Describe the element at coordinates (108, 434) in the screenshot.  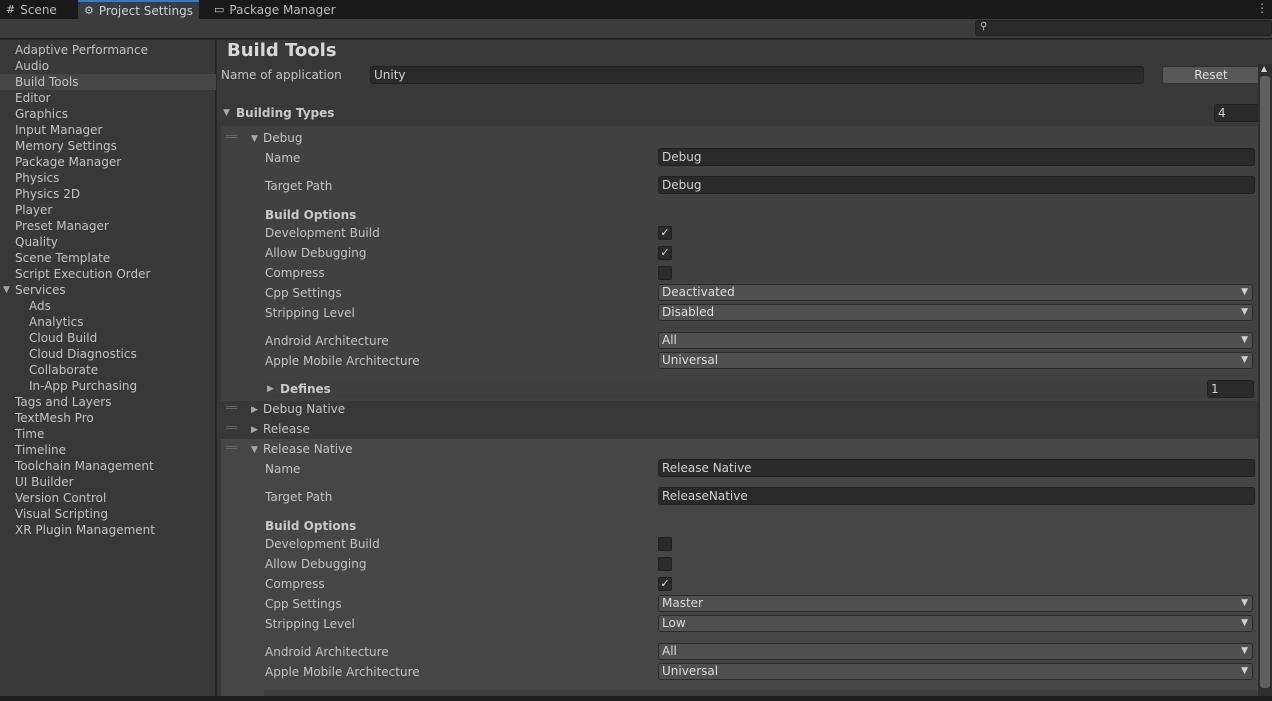
I see `sidebar-item-time: Time` at that location.